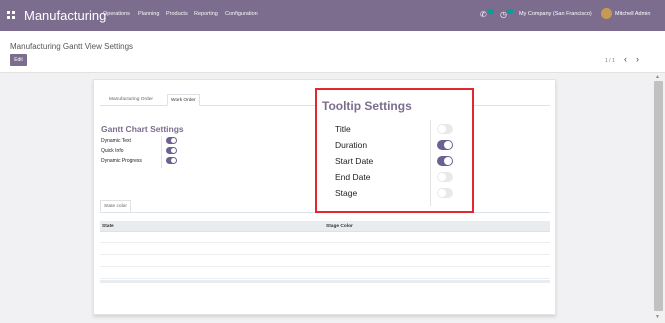 This screenshot has height=323, width=665. I want to click on menu-products: Products, so click(177, 14).